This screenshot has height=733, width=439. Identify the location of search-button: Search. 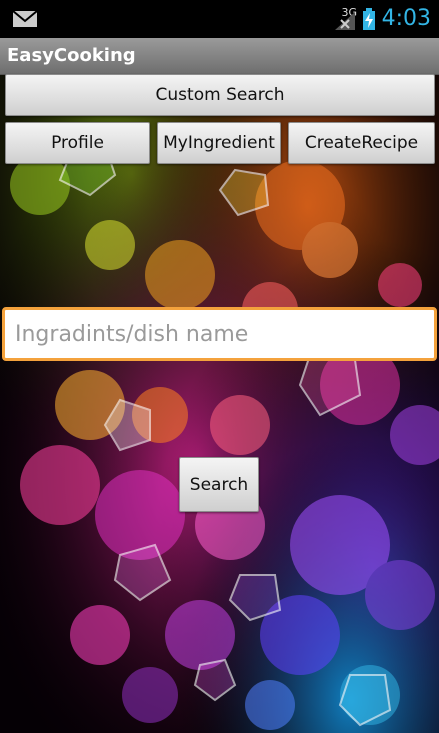
(219, 484).